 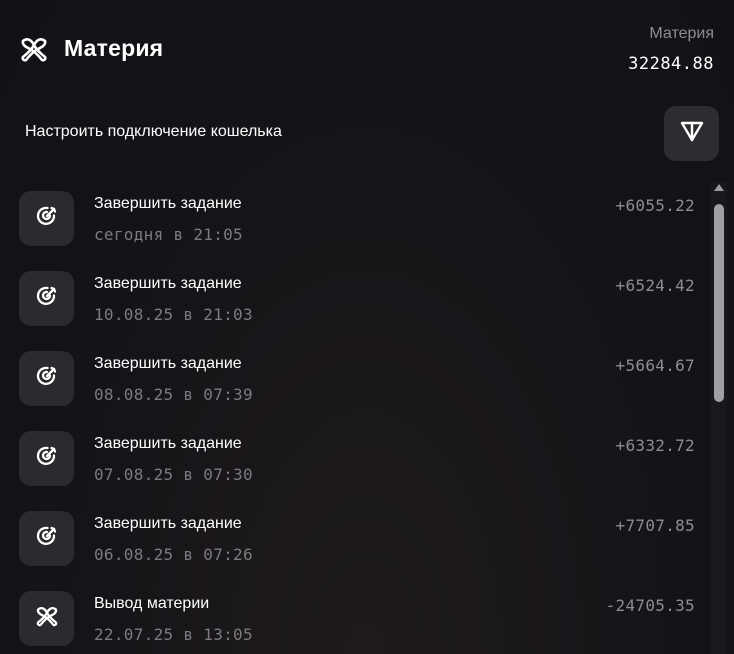 I want to click on ton-wallet-button, so click(x=691, y=133).